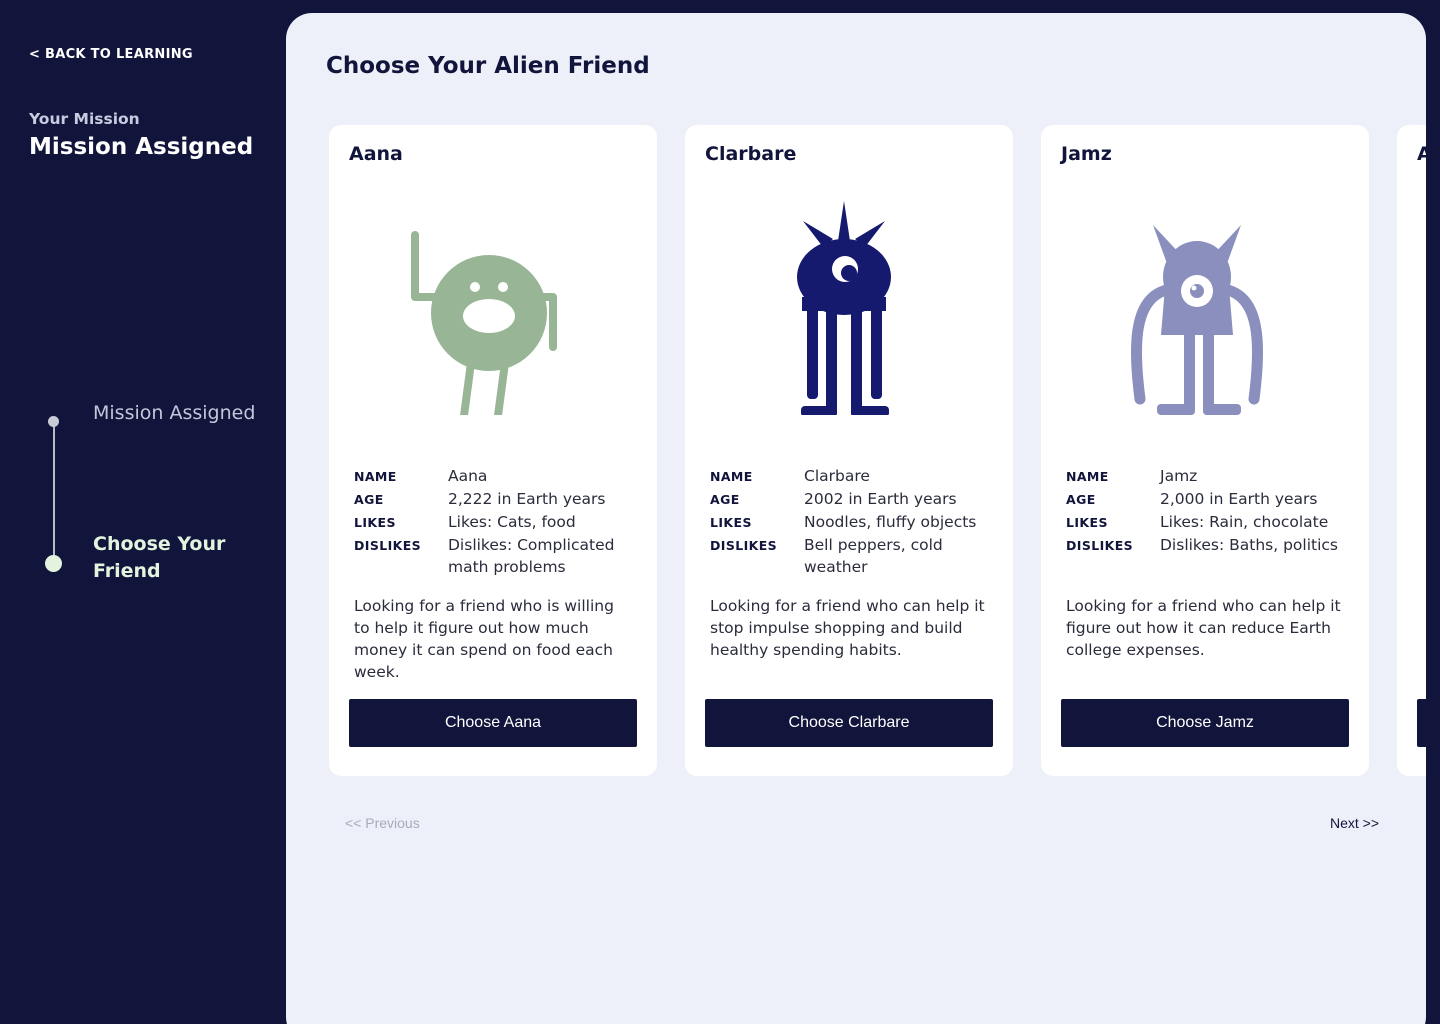  Describe the element at coordinates (1249, 545) in the screenshot. I see `dislikes-value: Dislikes: Baths, politics` at that location.